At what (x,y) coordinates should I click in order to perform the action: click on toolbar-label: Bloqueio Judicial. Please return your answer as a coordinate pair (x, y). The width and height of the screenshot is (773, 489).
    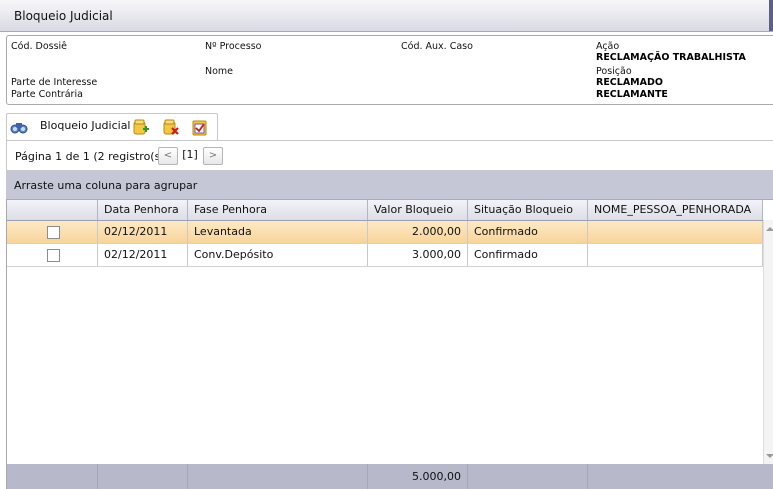
    Looking at the image, I should click on (85, 125).